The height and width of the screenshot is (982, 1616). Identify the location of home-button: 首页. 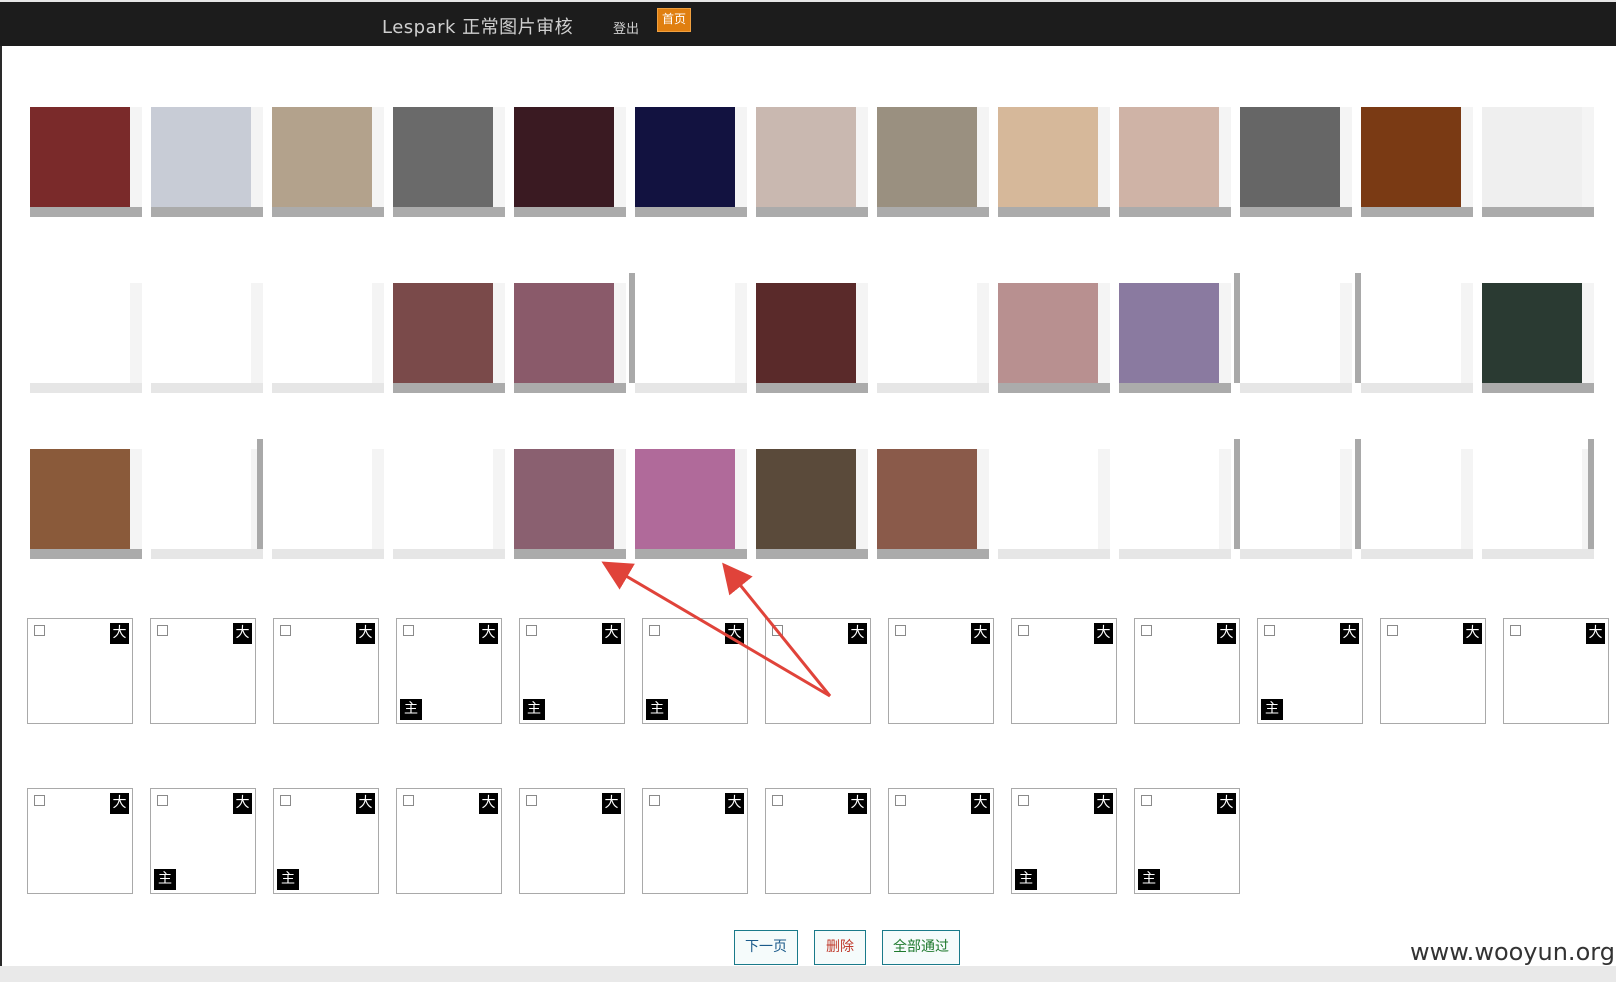
(674, 20).